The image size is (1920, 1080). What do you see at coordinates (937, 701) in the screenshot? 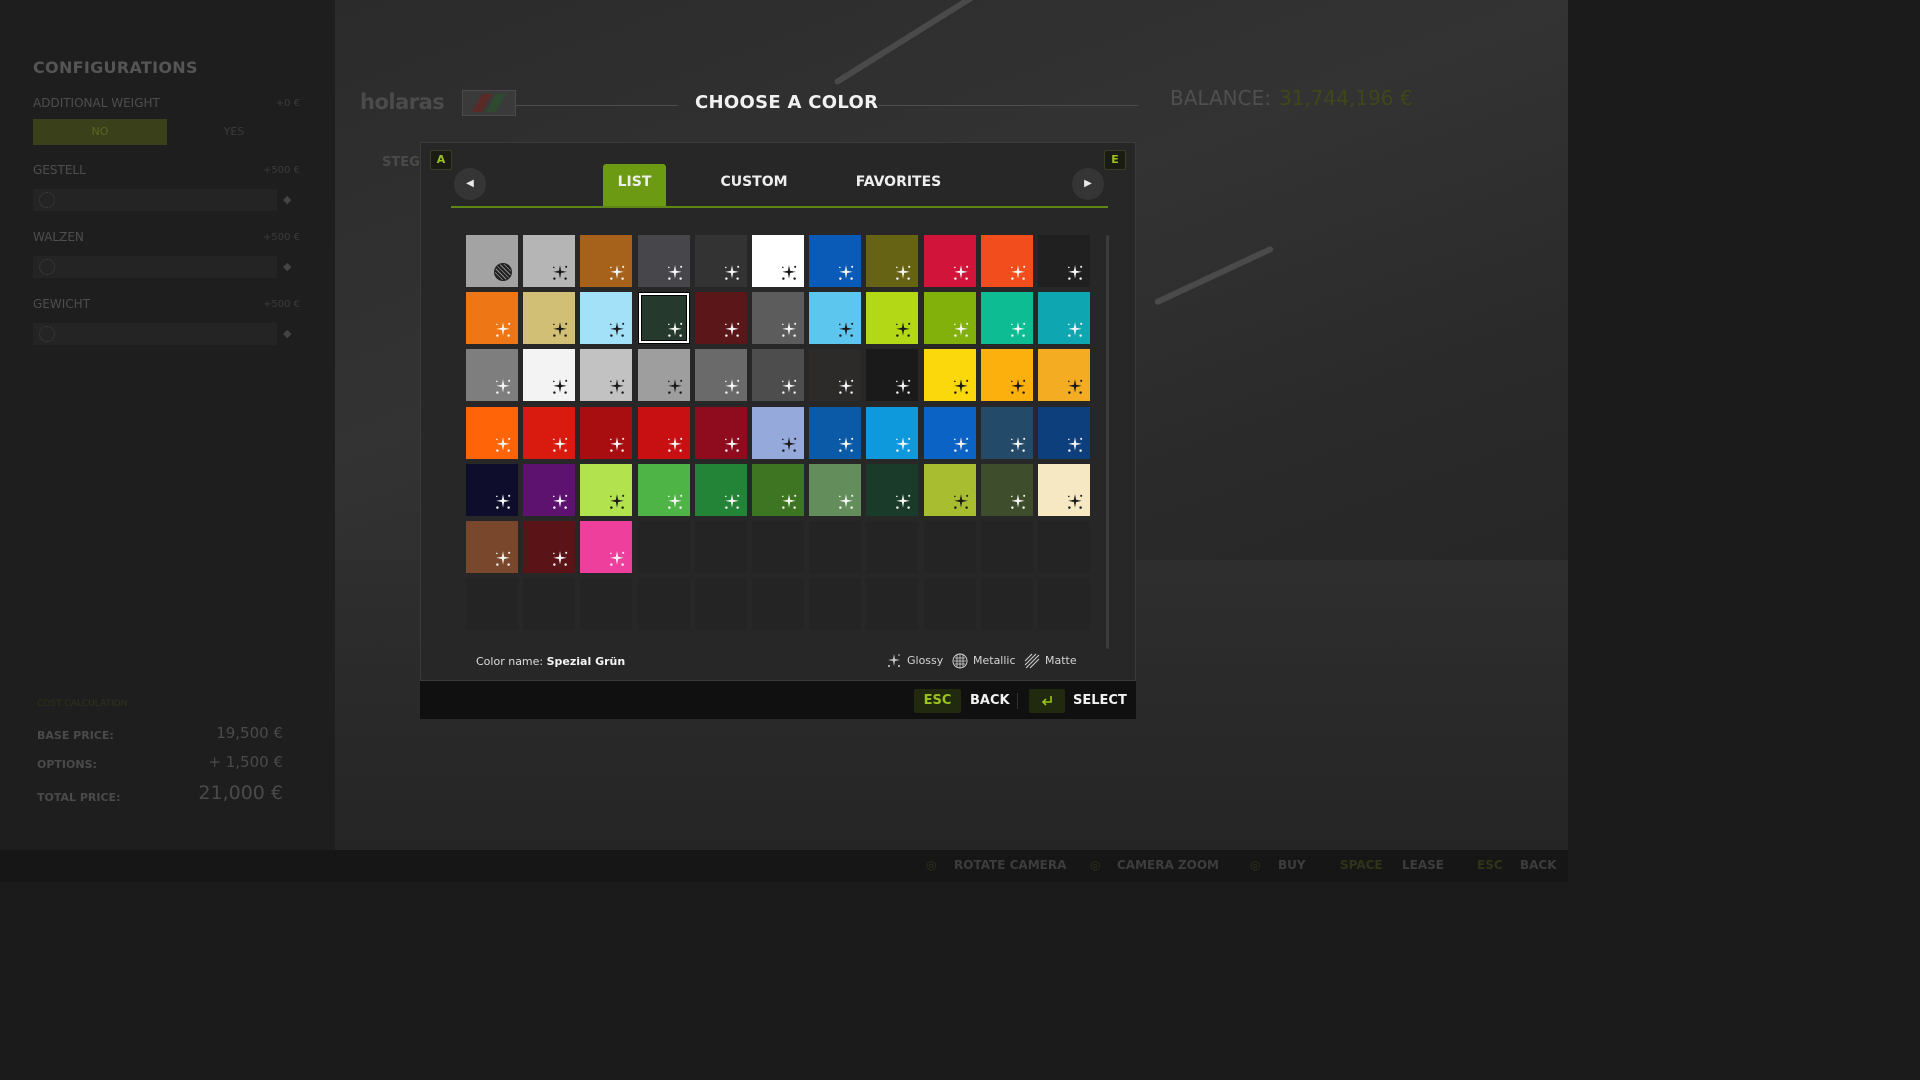
I see `esc-key: ESC` at bounding box center [937, 701].